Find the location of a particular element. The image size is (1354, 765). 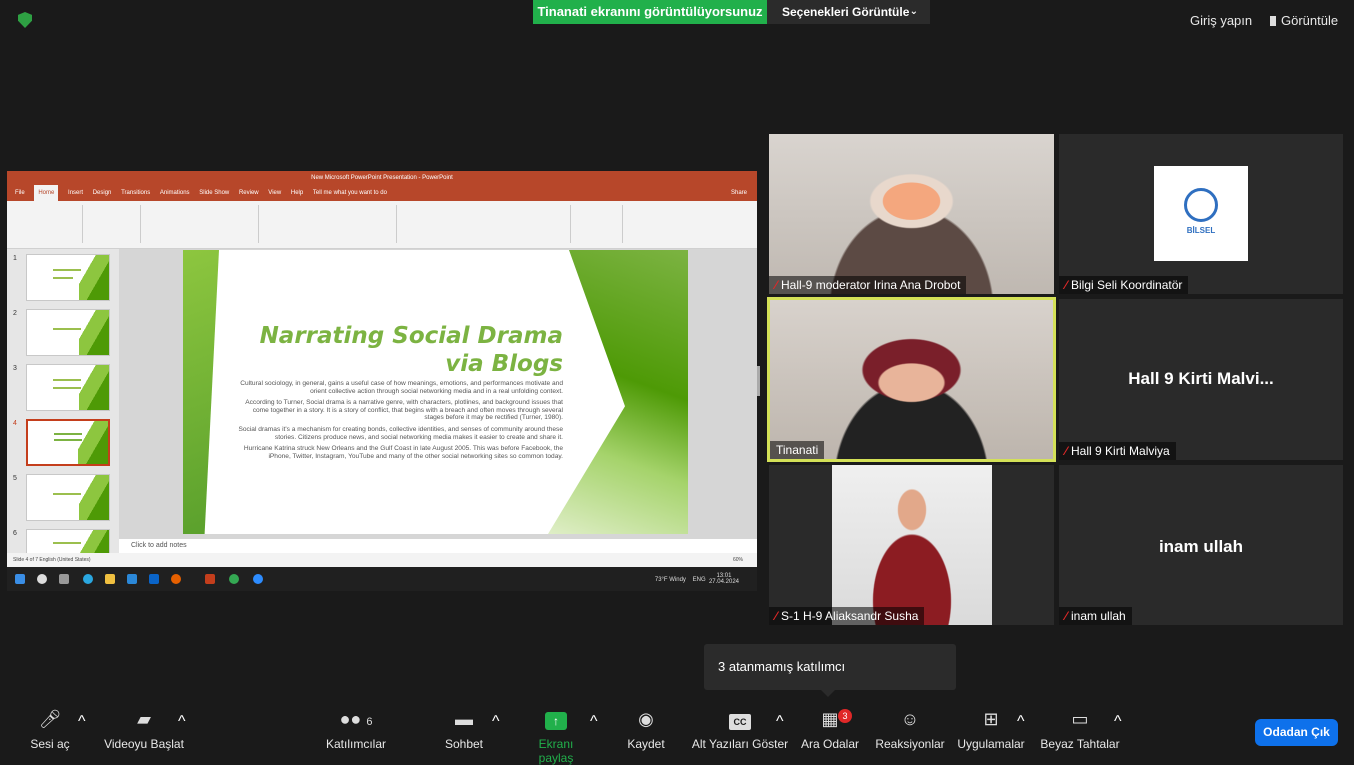

whiteboards-button: ▭ Beyaz Tahtalar is located at coordinates (1080, 729).